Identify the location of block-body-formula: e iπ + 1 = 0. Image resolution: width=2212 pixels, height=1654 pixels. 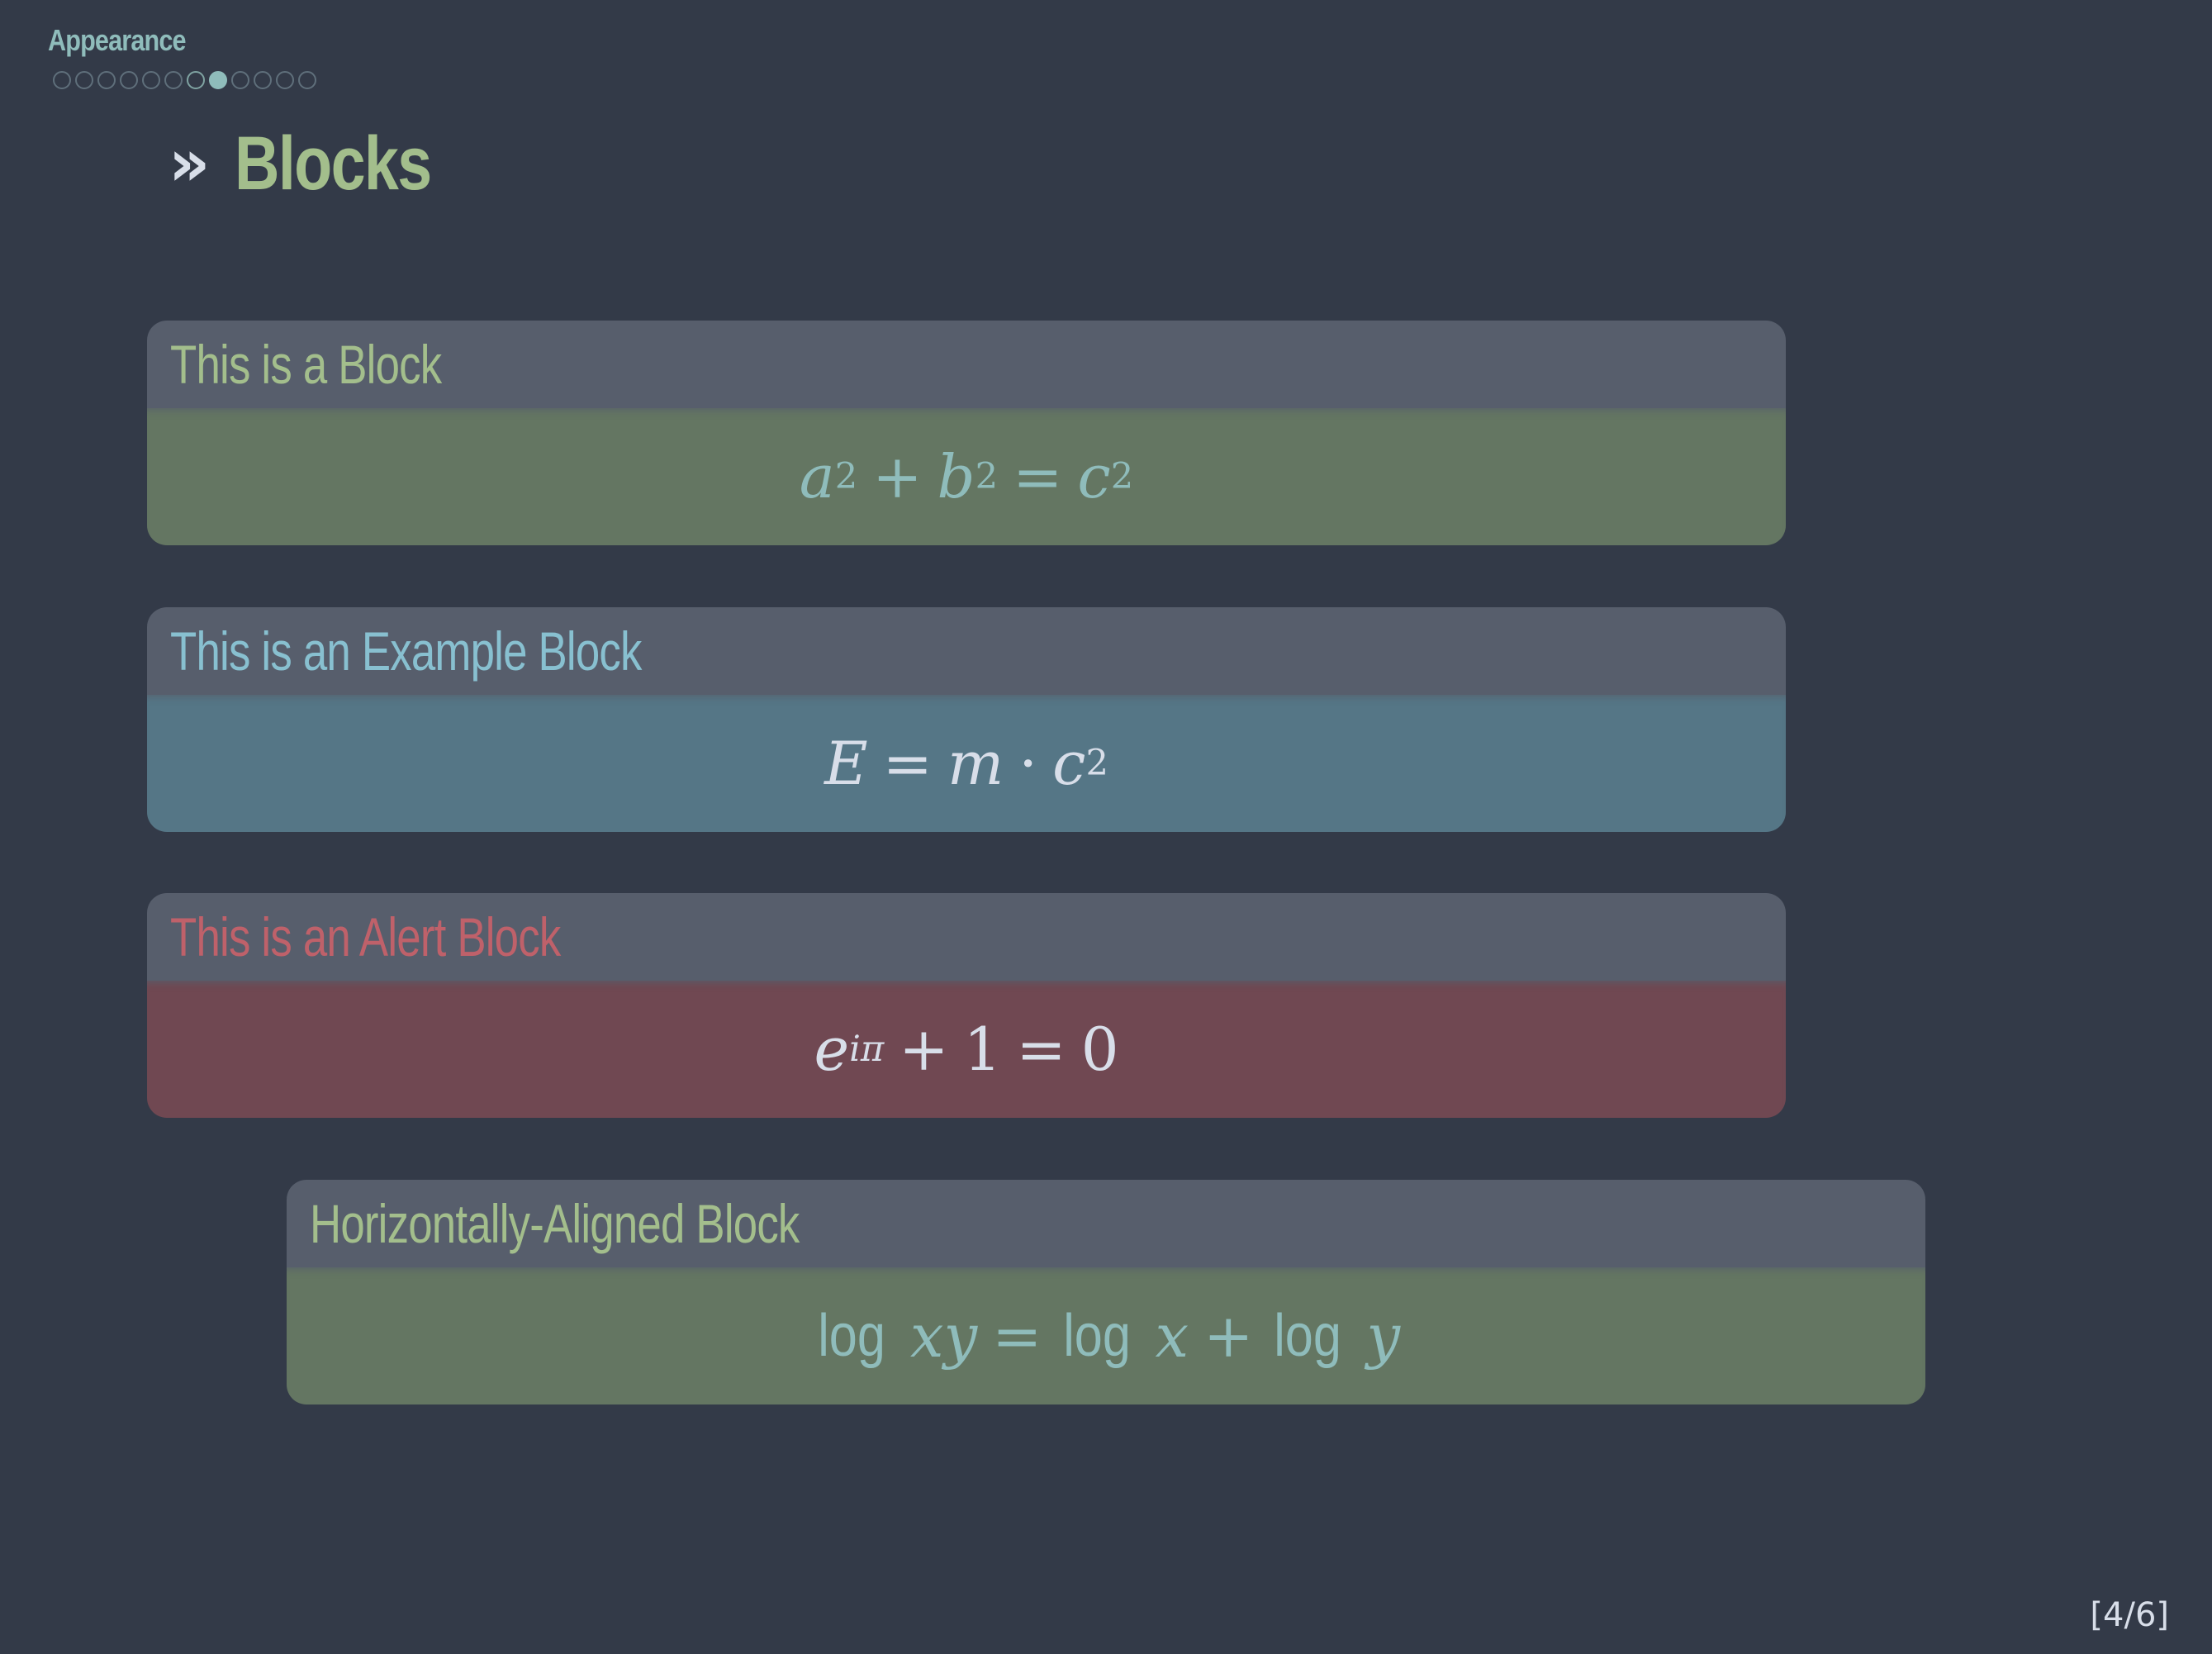
(966, 1049).